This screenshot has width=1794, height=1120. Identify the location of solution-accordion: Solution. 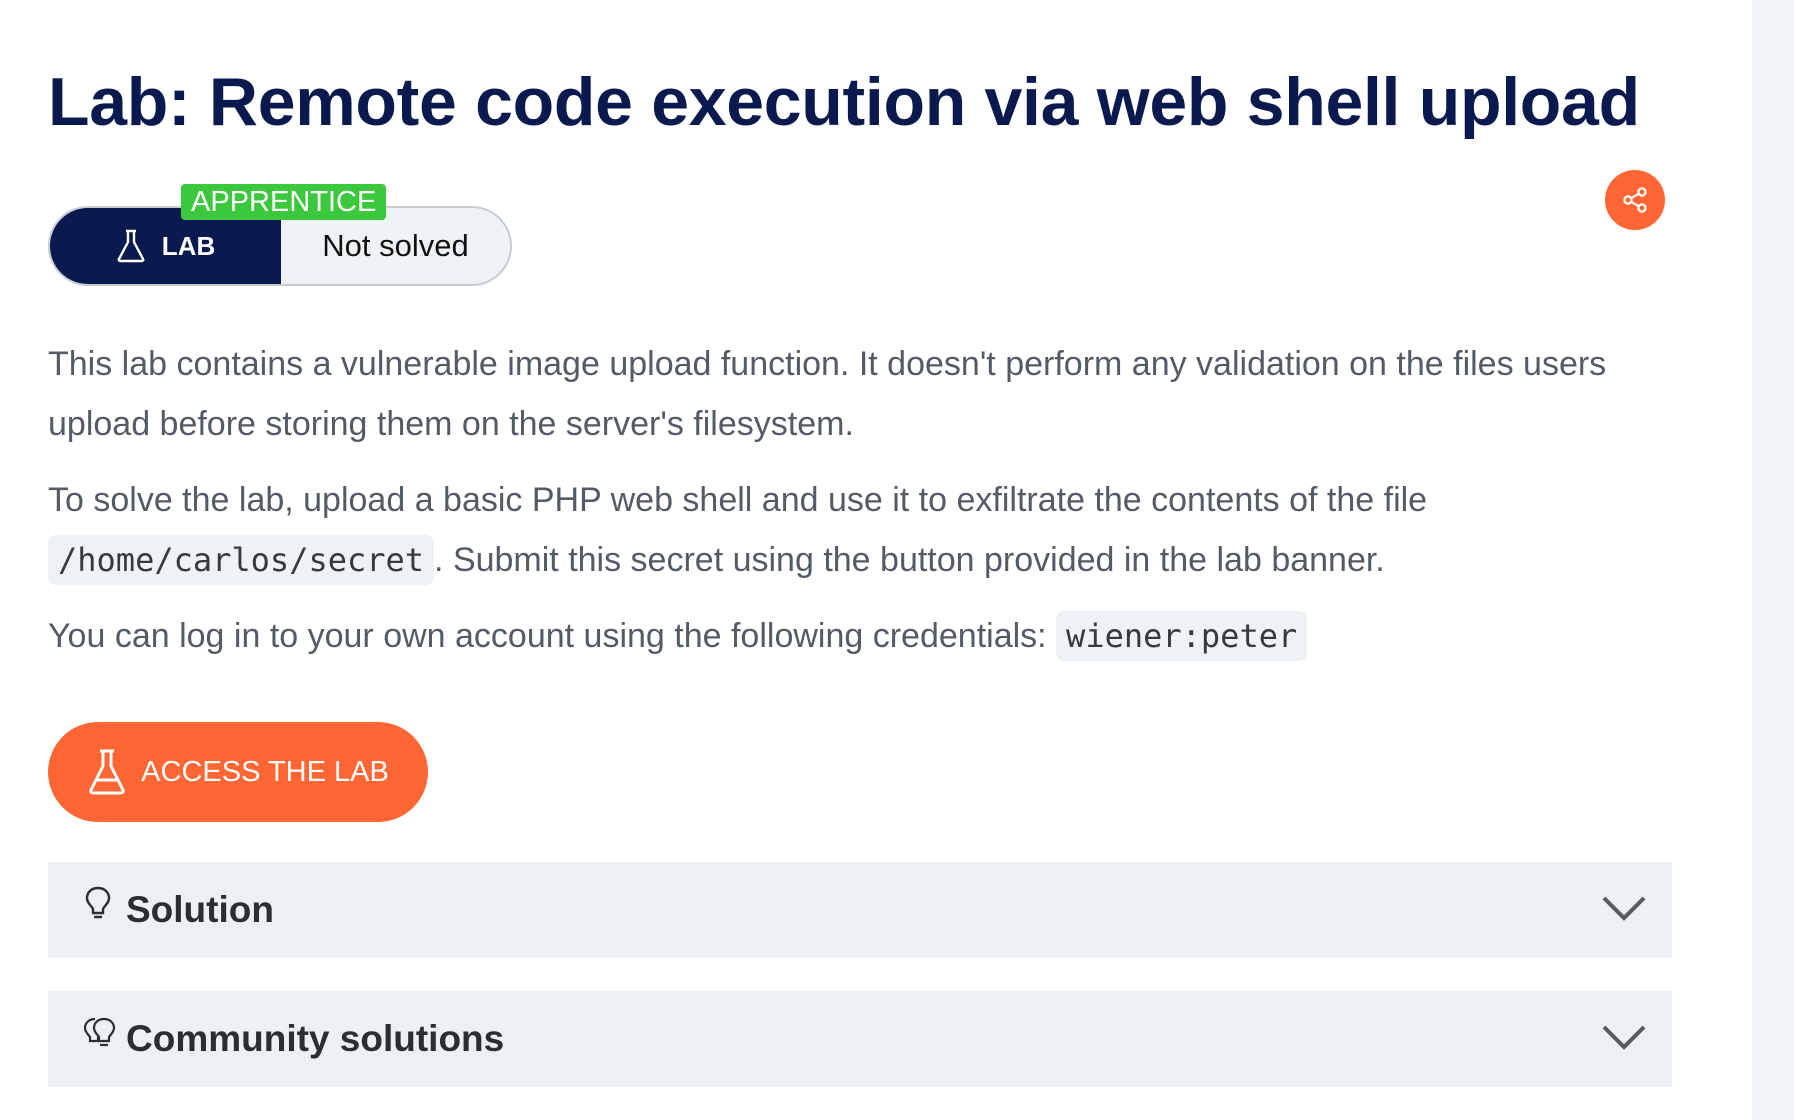
(860, 910).